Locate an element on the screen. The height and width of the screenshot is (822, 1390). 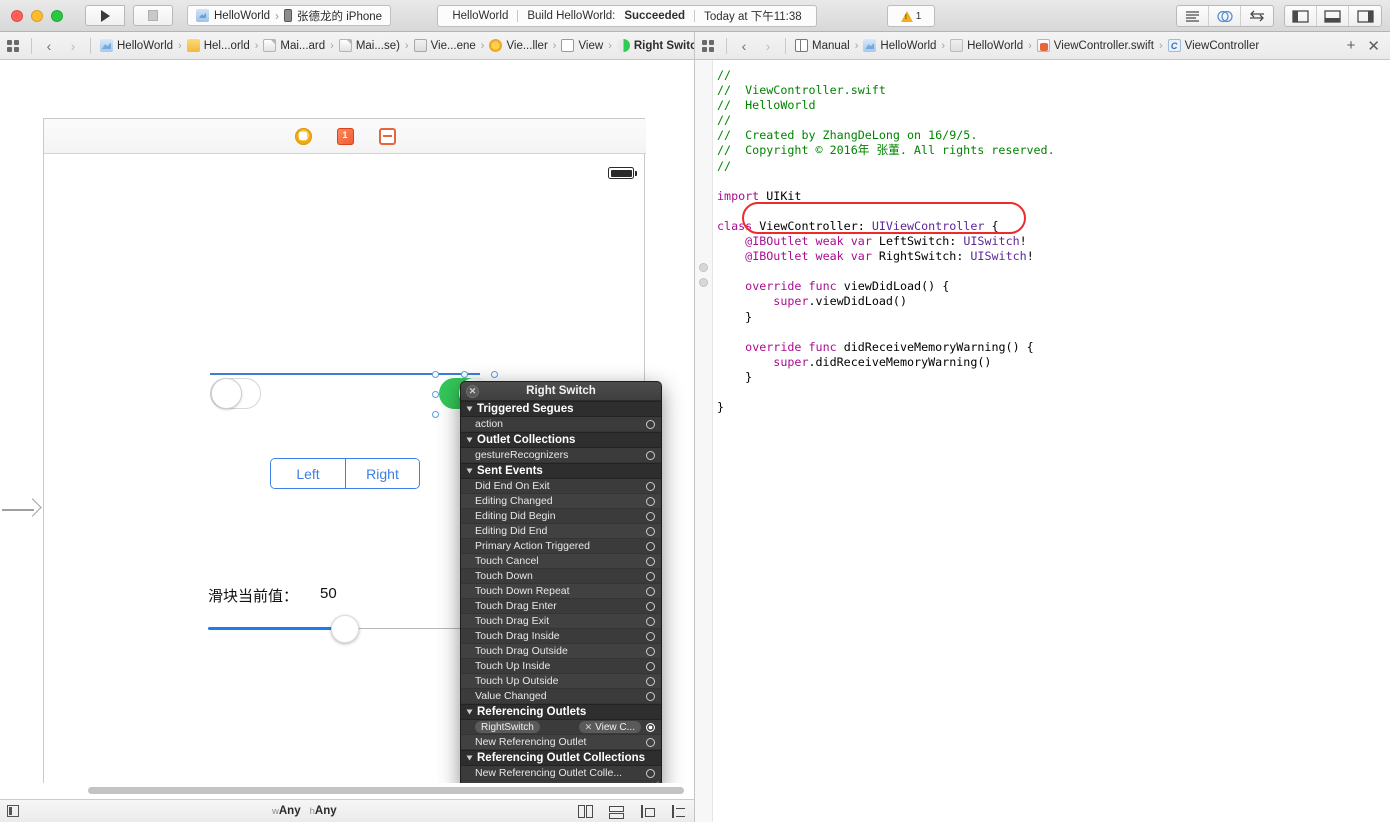
minimize-window-button is located at coordinates (37, 15).